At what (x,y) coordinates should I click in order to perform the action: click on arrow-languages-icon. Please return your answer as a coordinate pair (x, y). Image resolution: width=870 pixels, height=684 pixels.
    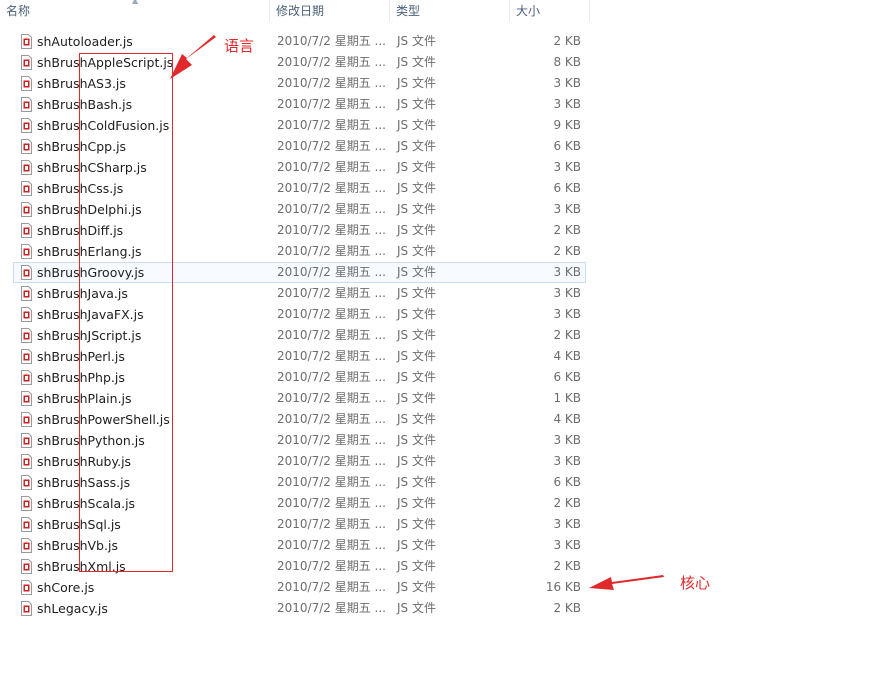
    Looking at the image, I should click on (193, 57).